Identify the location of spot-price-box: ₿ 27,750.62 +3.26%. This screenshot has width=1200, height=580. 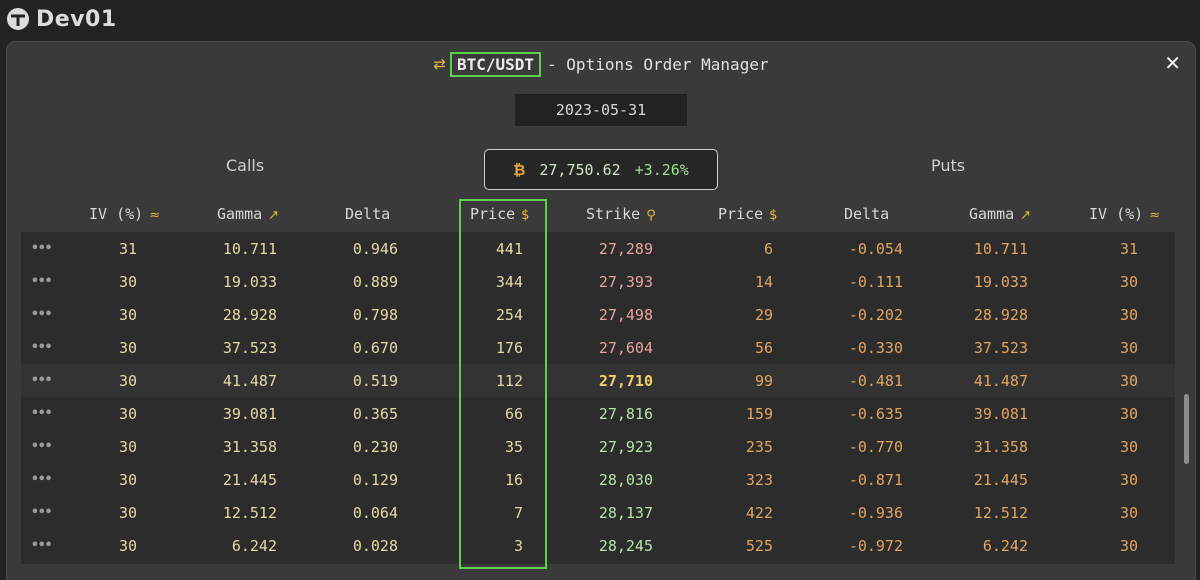
(601, 169).